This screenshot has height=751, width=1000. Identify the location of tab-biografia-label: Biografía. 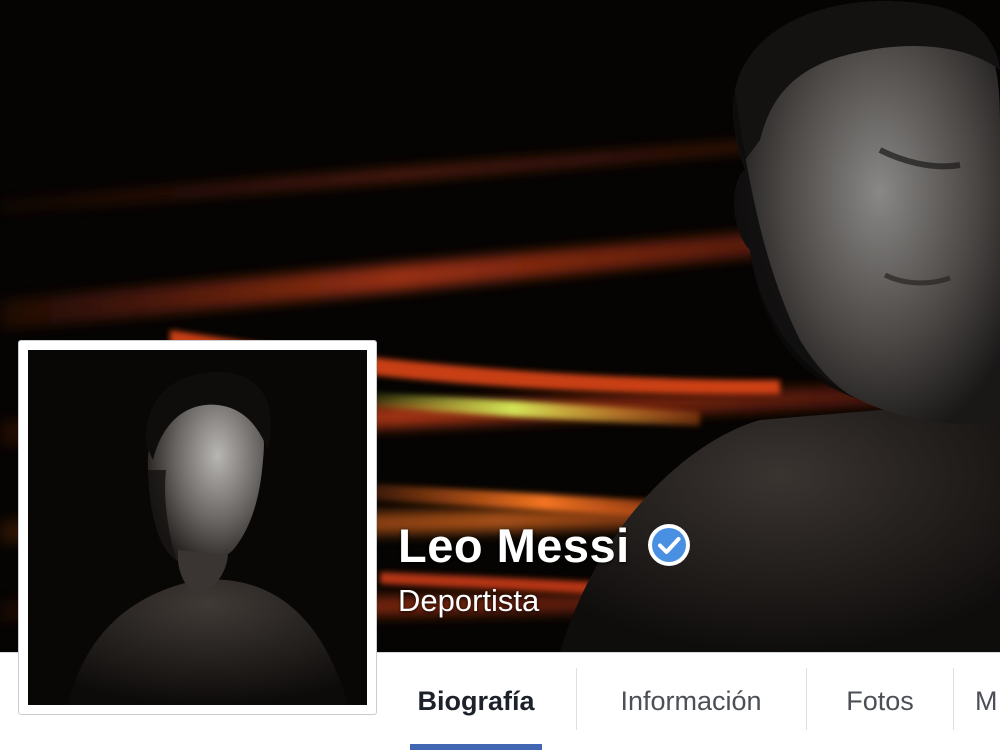
(476, 700).